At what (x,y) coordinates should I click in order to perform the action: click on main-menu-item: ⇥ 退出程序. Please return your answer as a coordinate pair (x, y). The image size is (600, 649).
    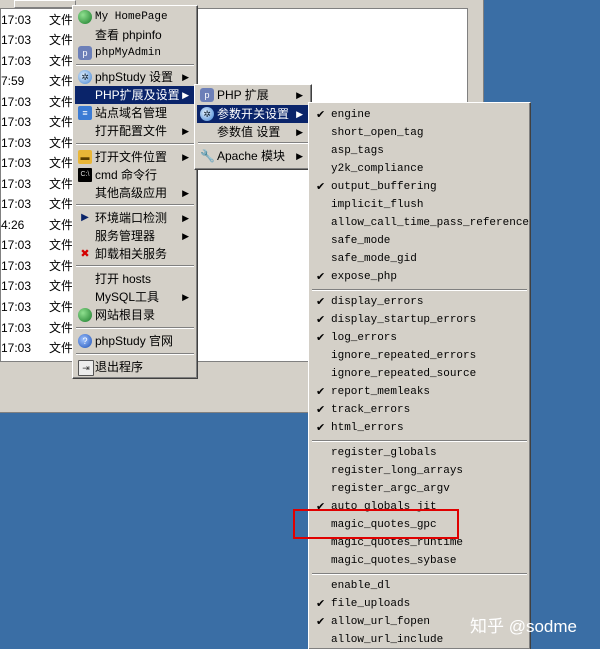
    Looking at the image, I should click on (135, 367).